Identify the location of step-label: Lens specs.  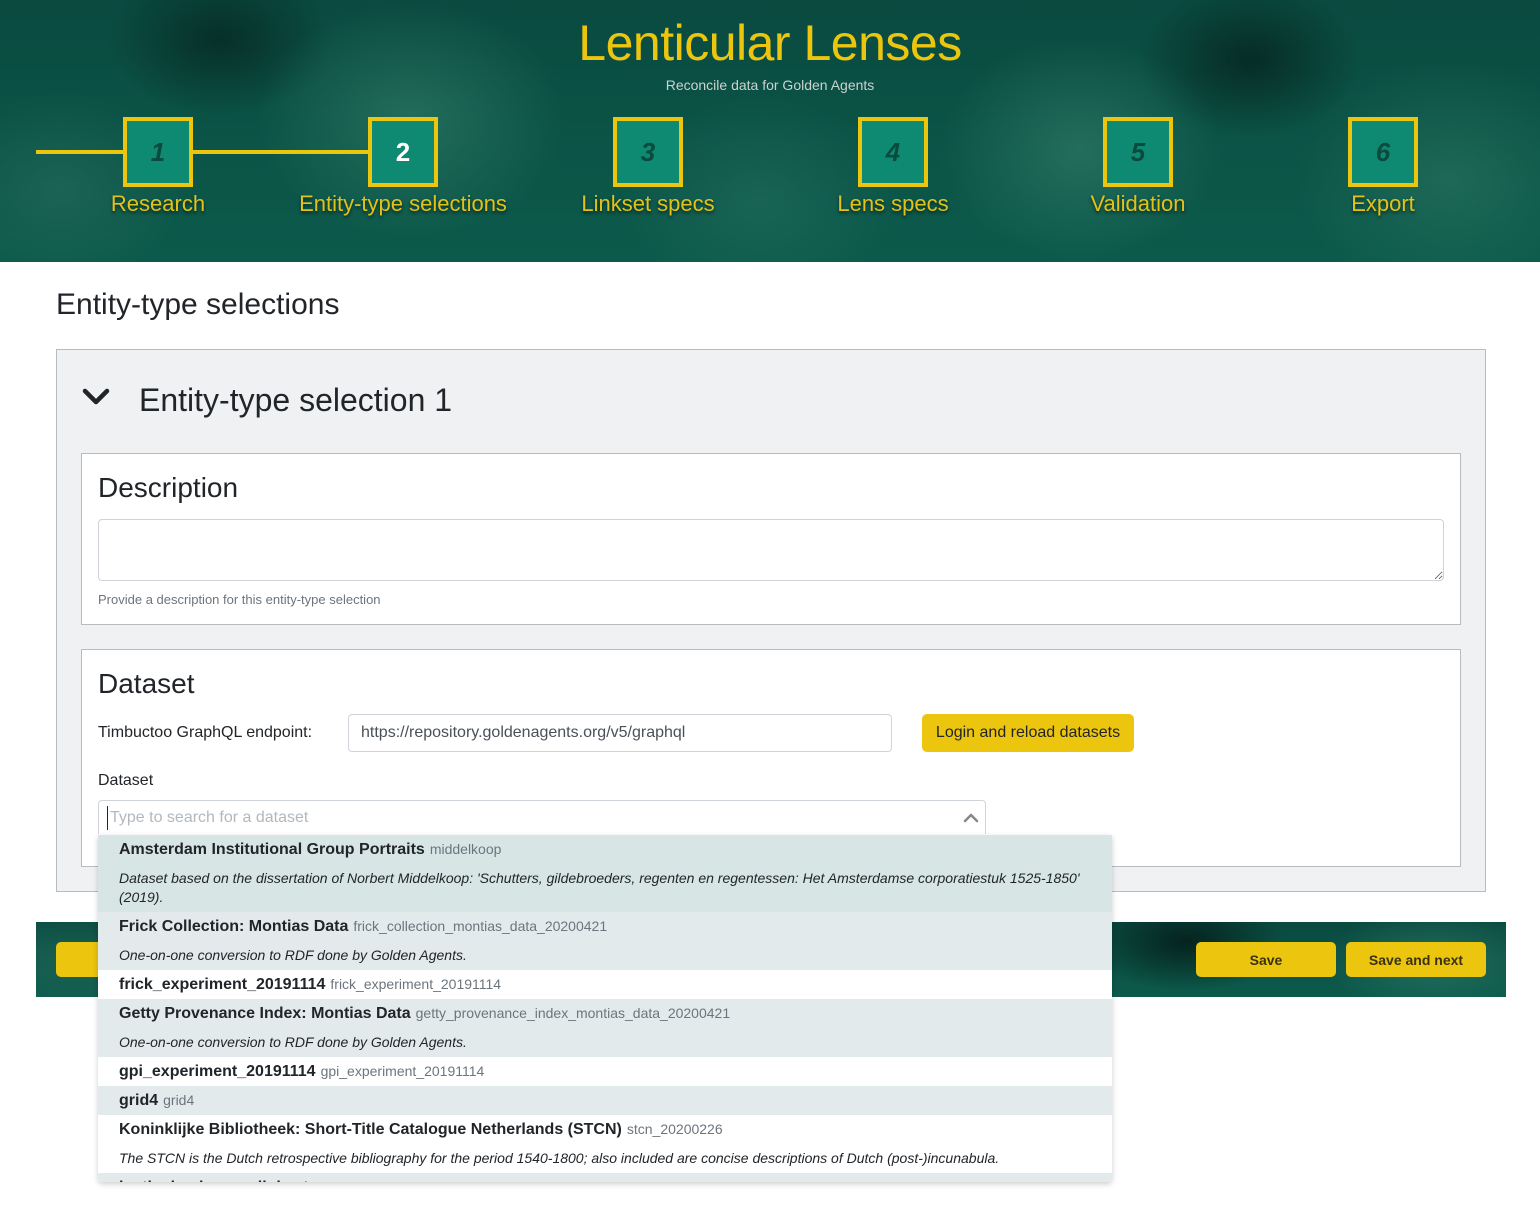
(893, 204).